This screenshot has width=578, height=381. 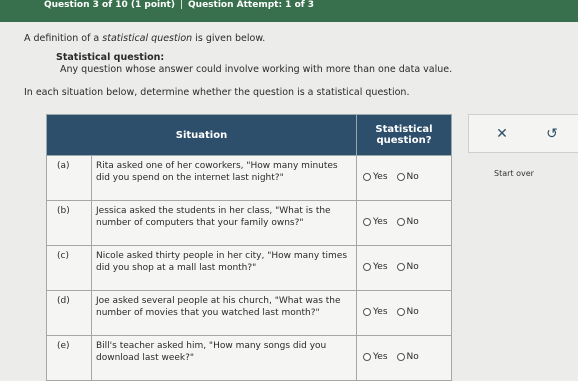 I want to click on row-label: (c), so click(x=69, y=268).